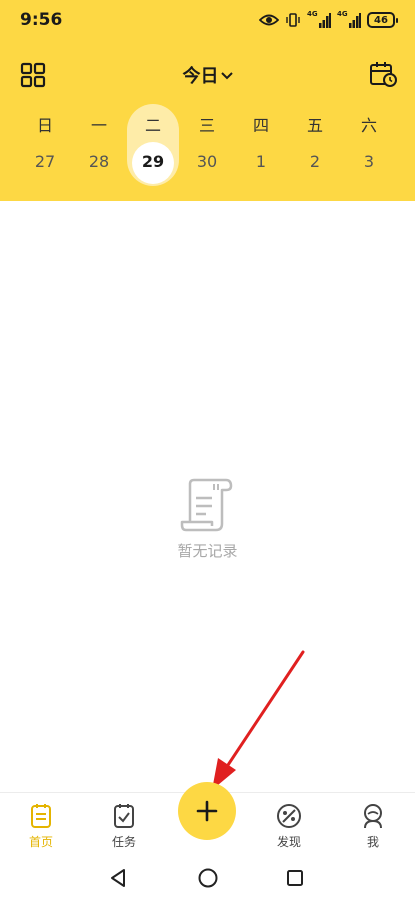 The width and height of the screenshot is (415, 900). What do you see at coordinates (288, 842) in the screenshot?
I see `tab-discover-label: 发现` at bounding box center [288, 842].